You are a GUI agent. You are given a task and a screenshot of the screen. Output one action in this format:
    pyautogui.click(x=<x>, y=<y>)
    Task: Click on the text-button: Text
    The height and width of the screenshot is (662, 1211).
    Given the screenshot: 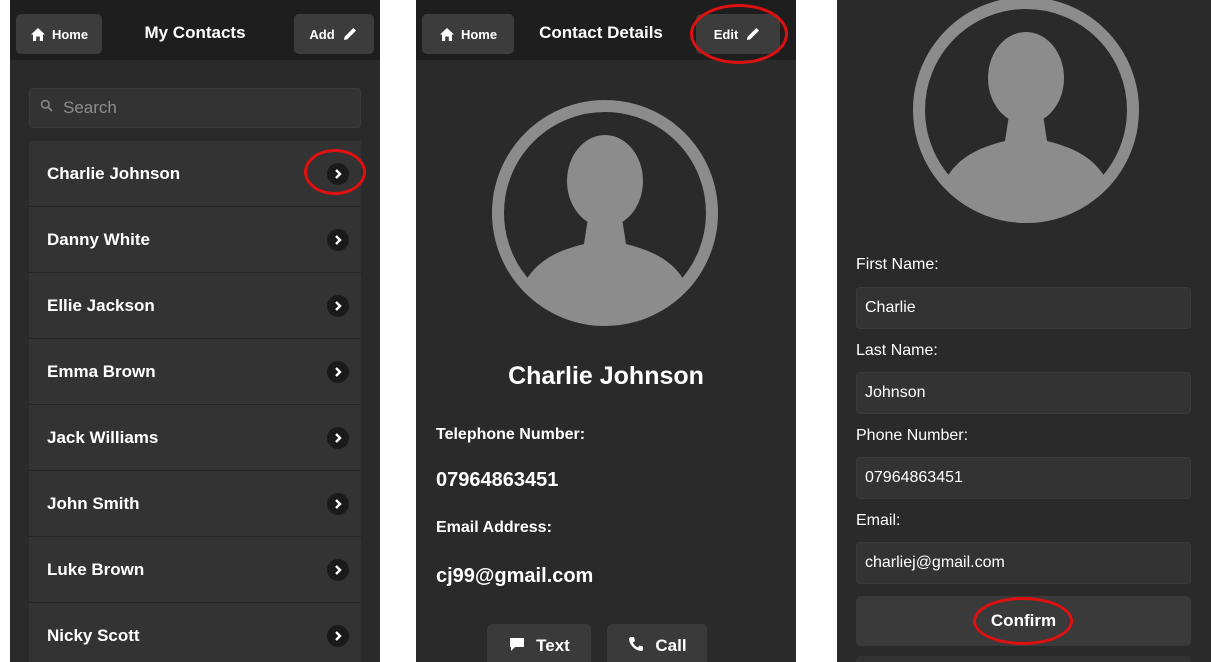 What is the action you would take?
    pyautogui.click(x=539, y=643)
    